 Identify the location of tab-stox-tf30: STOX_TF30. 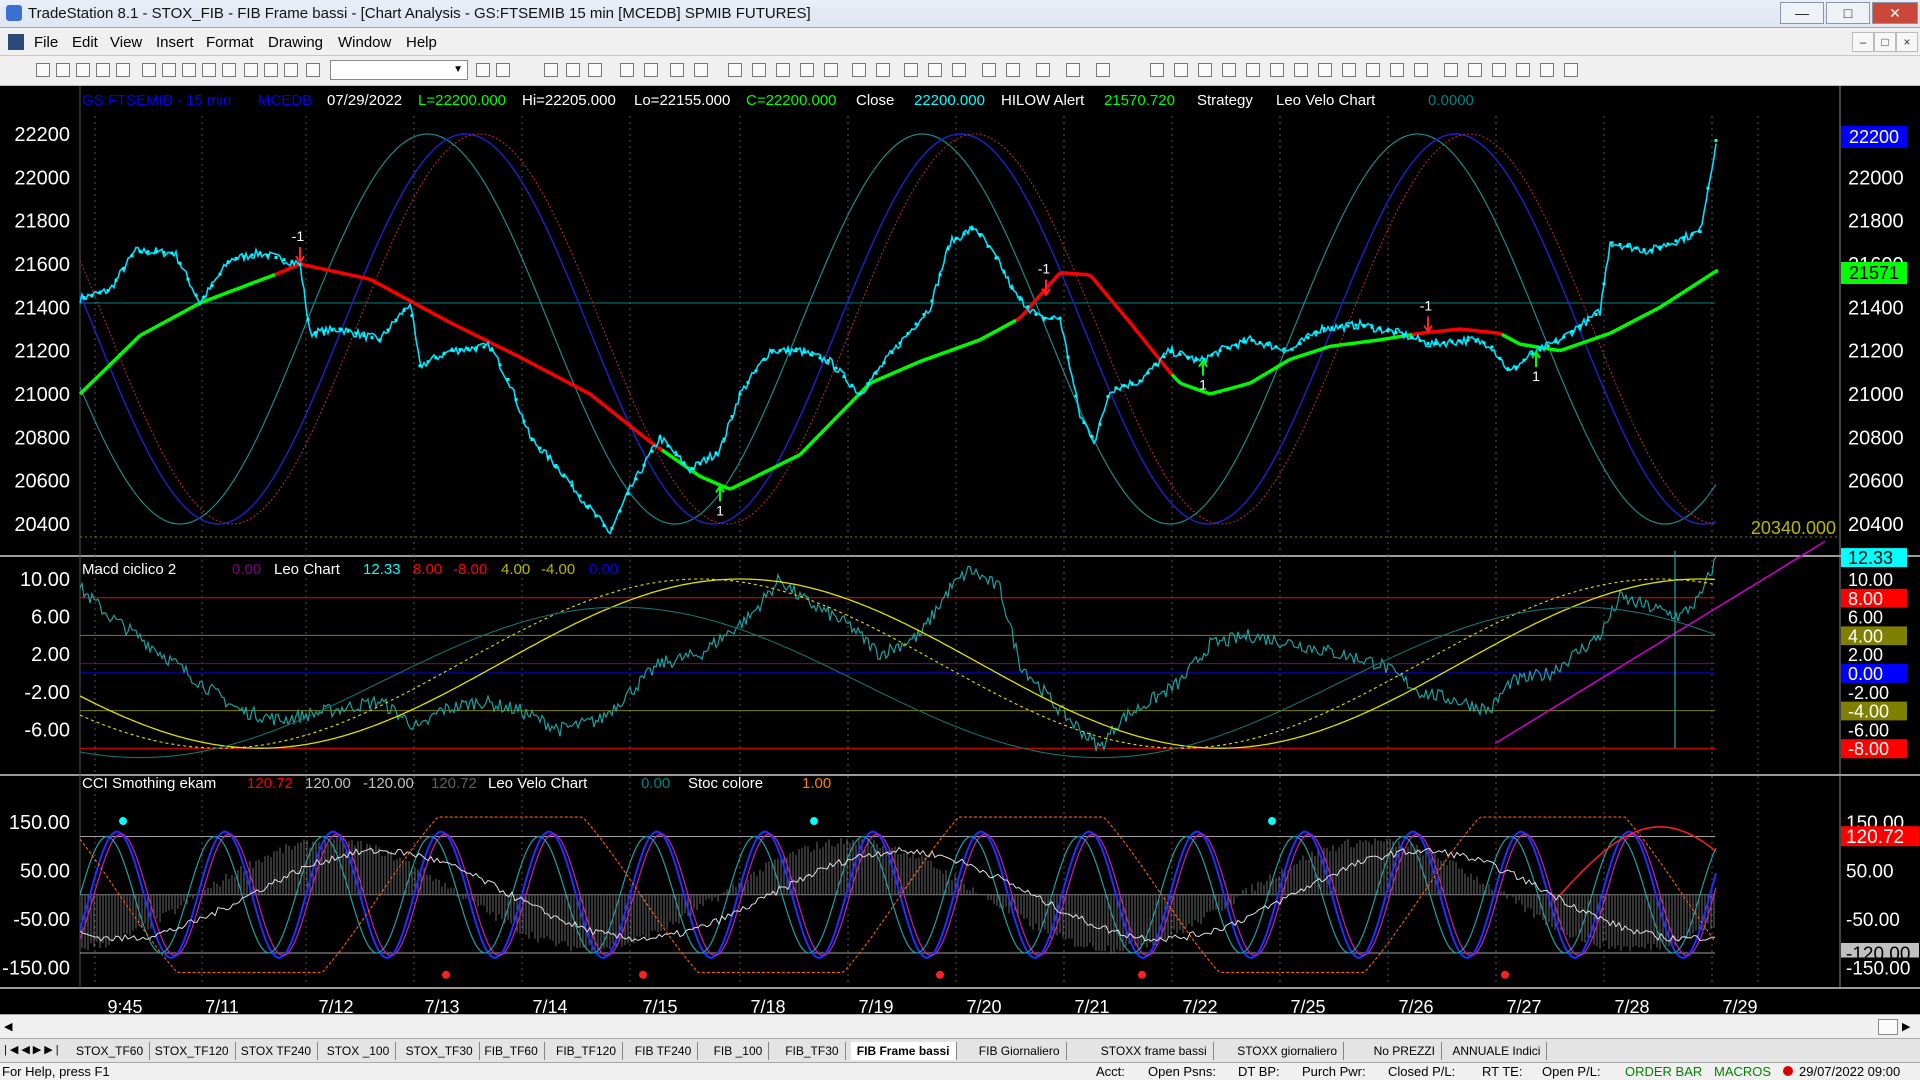
(440, 1051).